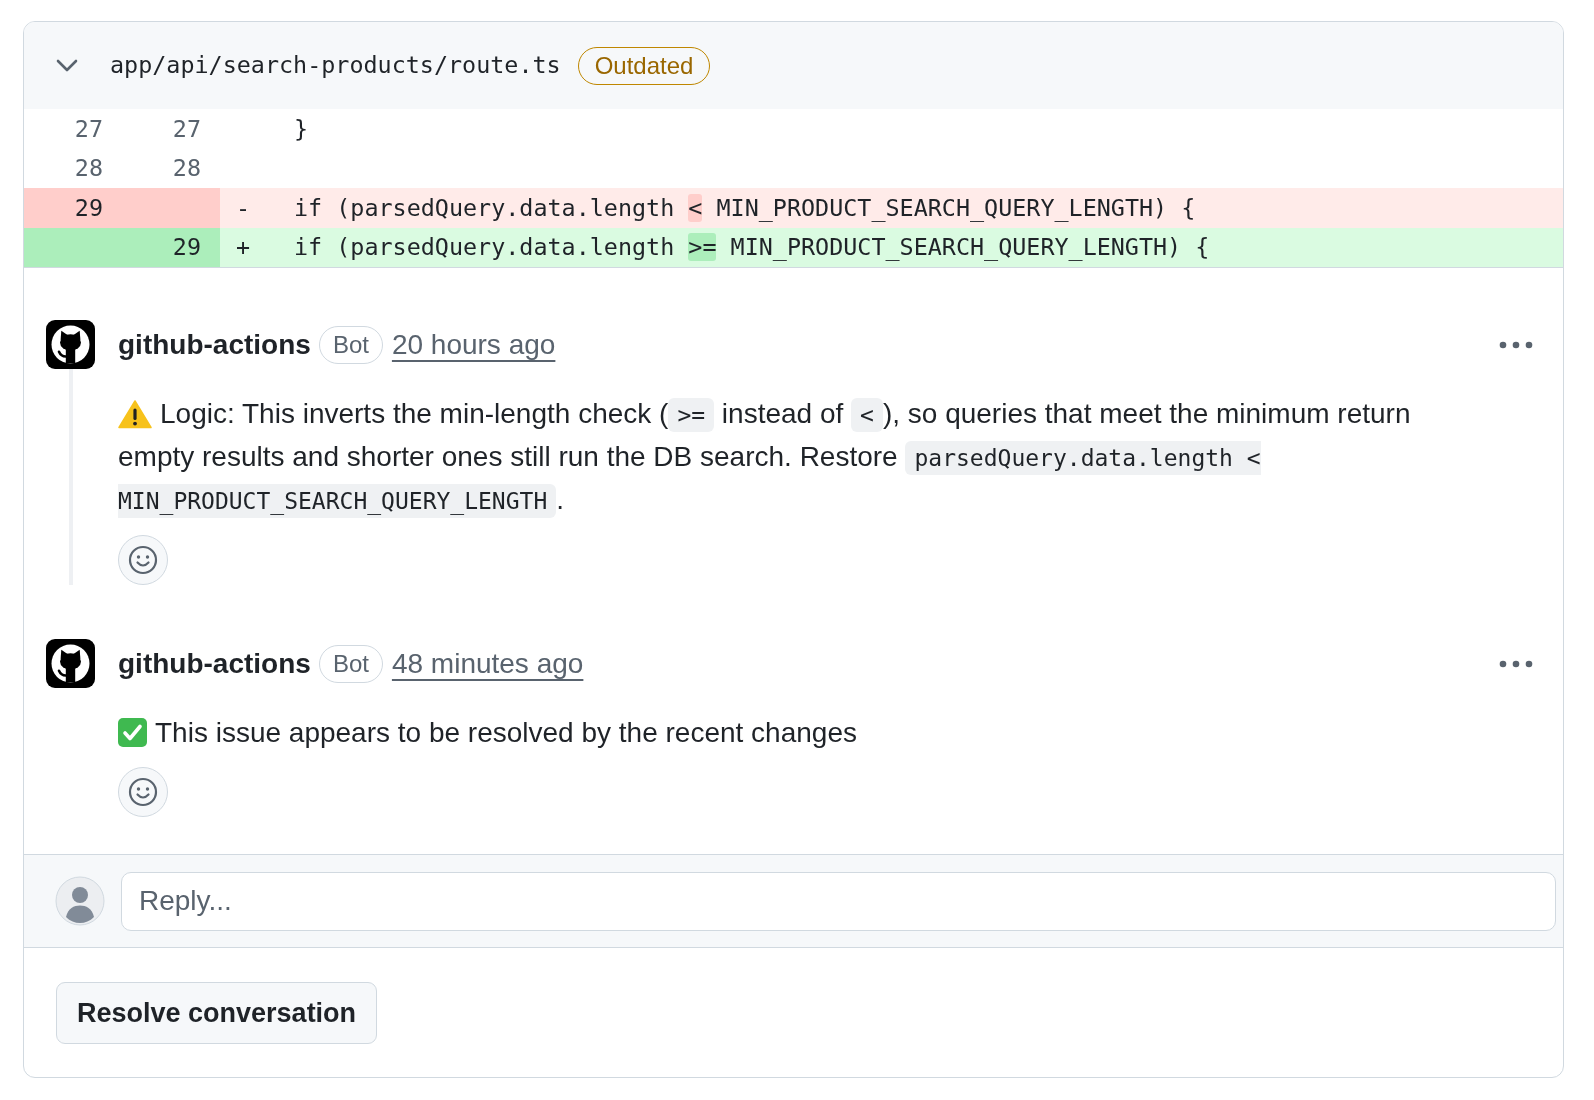 This screenshot has height=1100, width=1594. What do you see at coordinates (745, 207) in the screenshot?
I see `code-line: if (parsedQuery.data.length < MIN_PRODUCT_SEARCH_QUERY_LENGTH) {` at bounding box center [745, 207].